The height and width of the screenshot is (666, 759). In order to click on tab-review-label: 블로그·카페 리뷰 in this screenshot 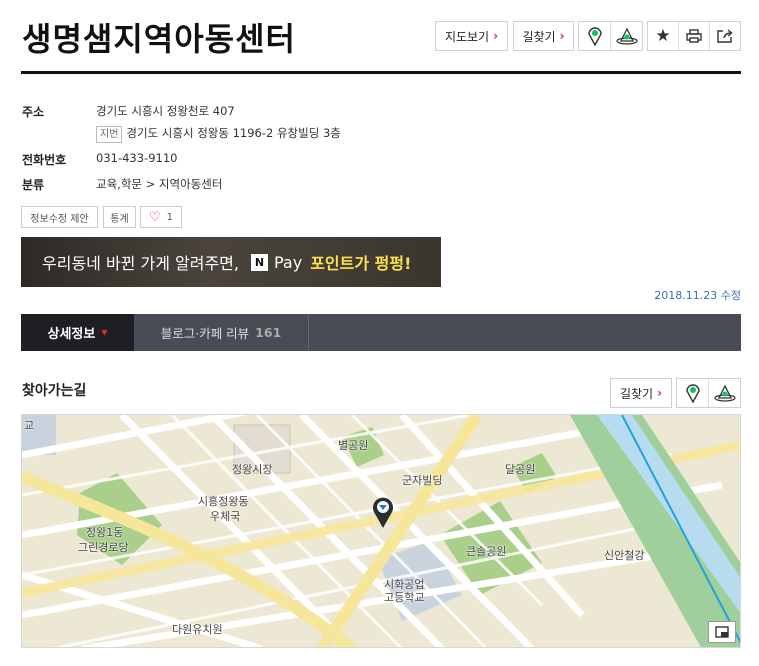, I will do `click(205, 333)`.